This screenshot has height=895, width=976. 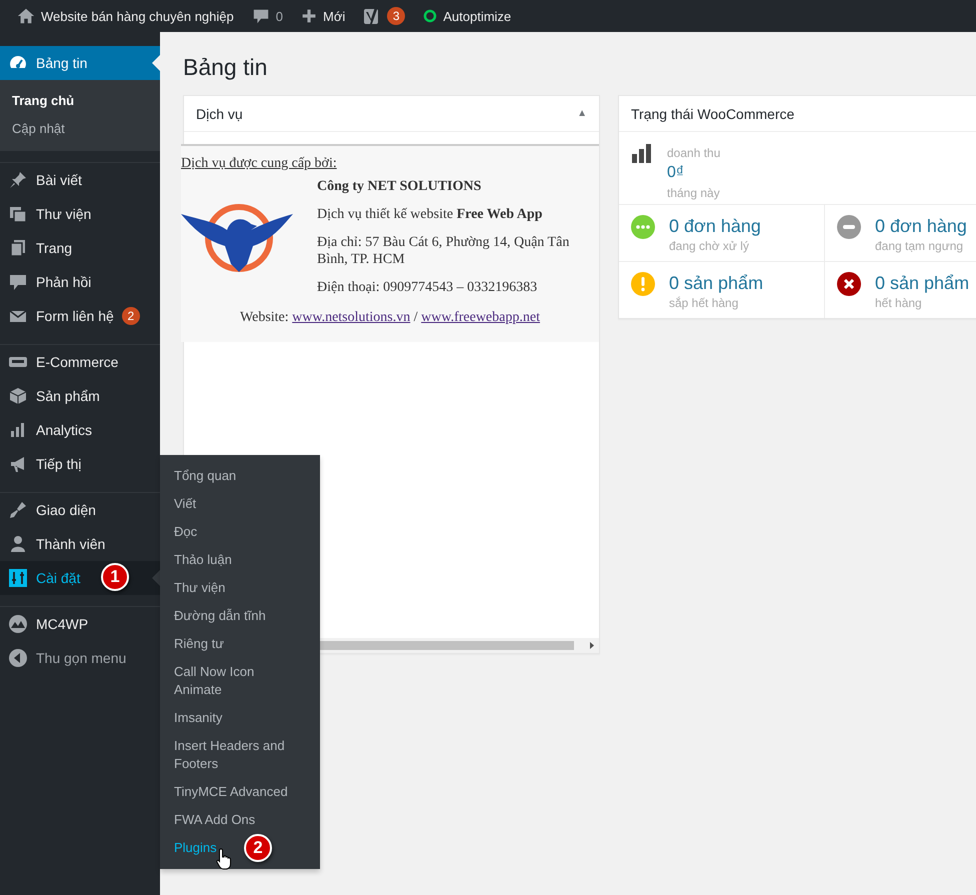 What do you see at coordinates (18, 578) in the screenshot?
I see `sliders-icon` at bounding box center [18, 578].